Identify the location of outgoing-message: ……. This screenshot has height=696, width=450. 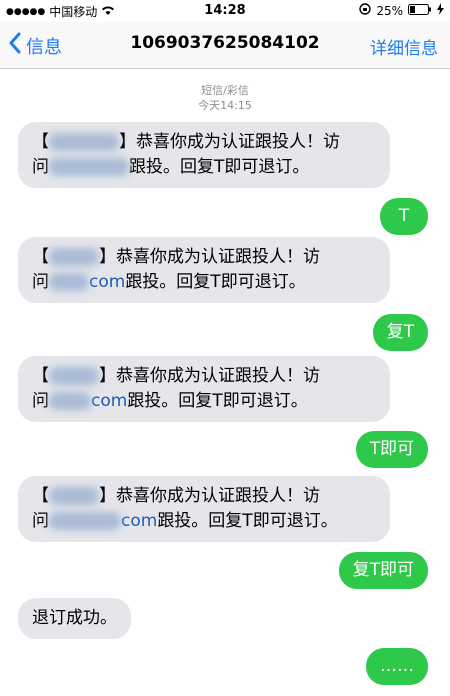
(397, 666).